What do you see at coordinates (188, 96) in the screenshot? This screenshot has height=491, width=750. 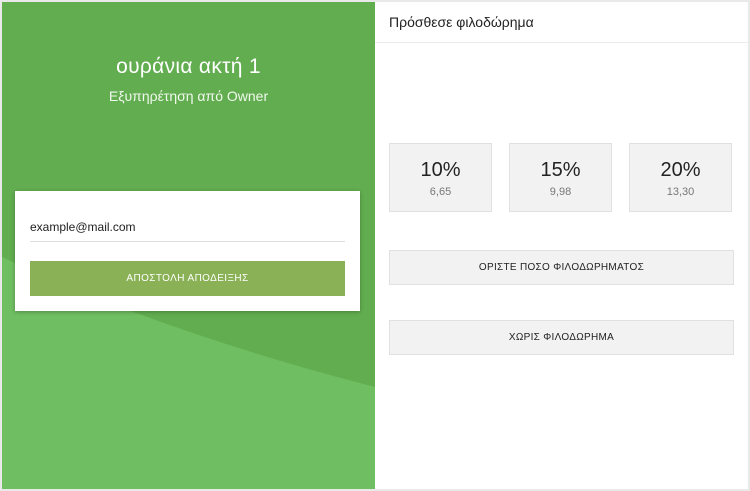 I see `venue-subtitle: Εξυπηρέτηση από Owner` at bounding box center [188, 96].